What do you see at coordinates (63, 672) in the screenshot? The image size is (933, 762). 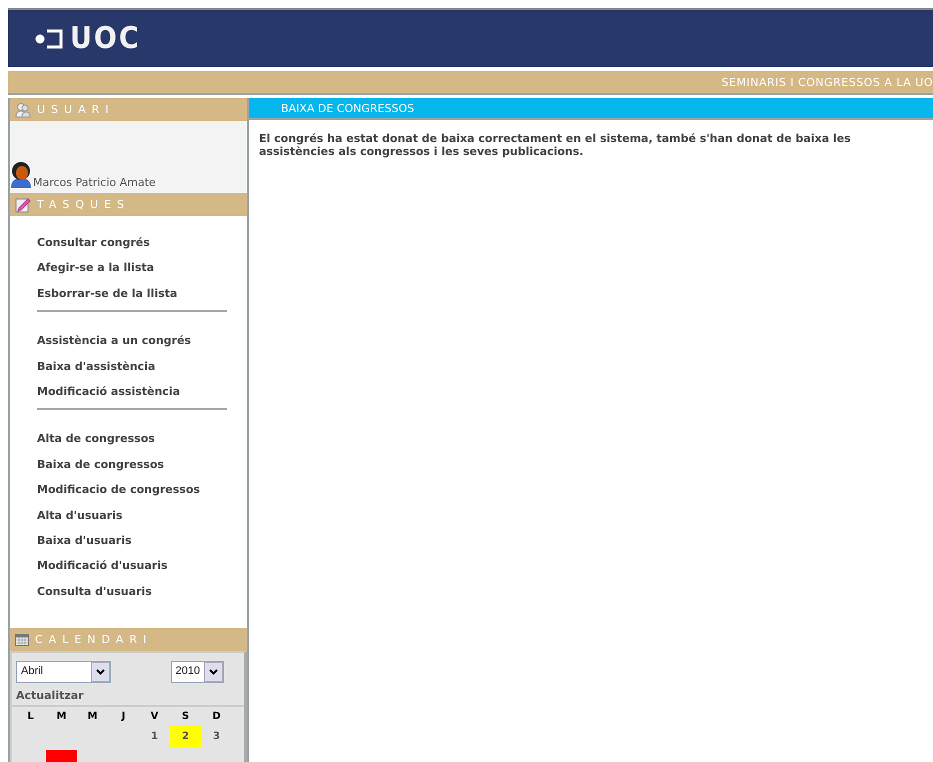 I see `dropdown: Abril` at bounding box center [63, 672].